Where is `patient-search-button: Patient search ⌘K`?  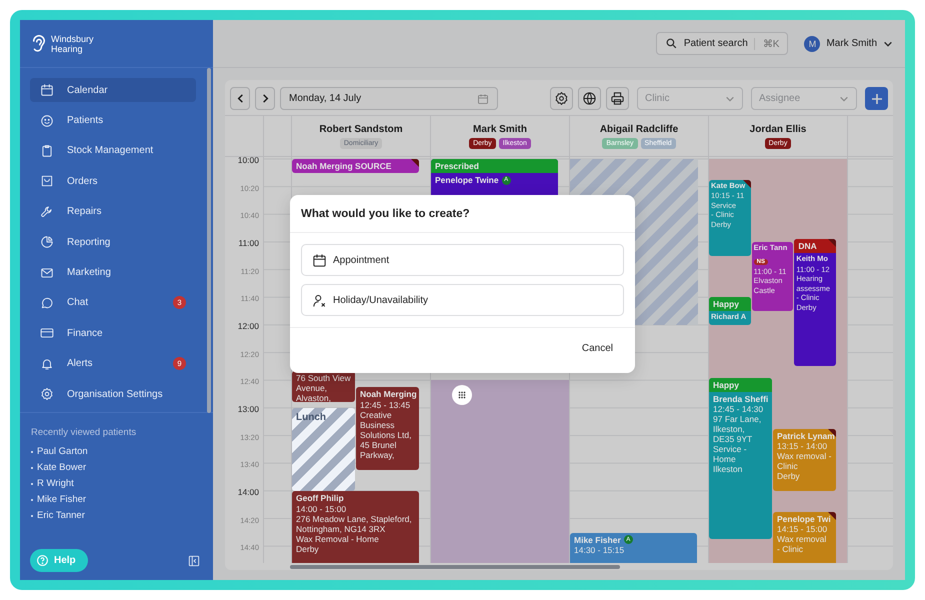
patient-search-button: Patient search ⌘K is located at coordinates (722, 43).